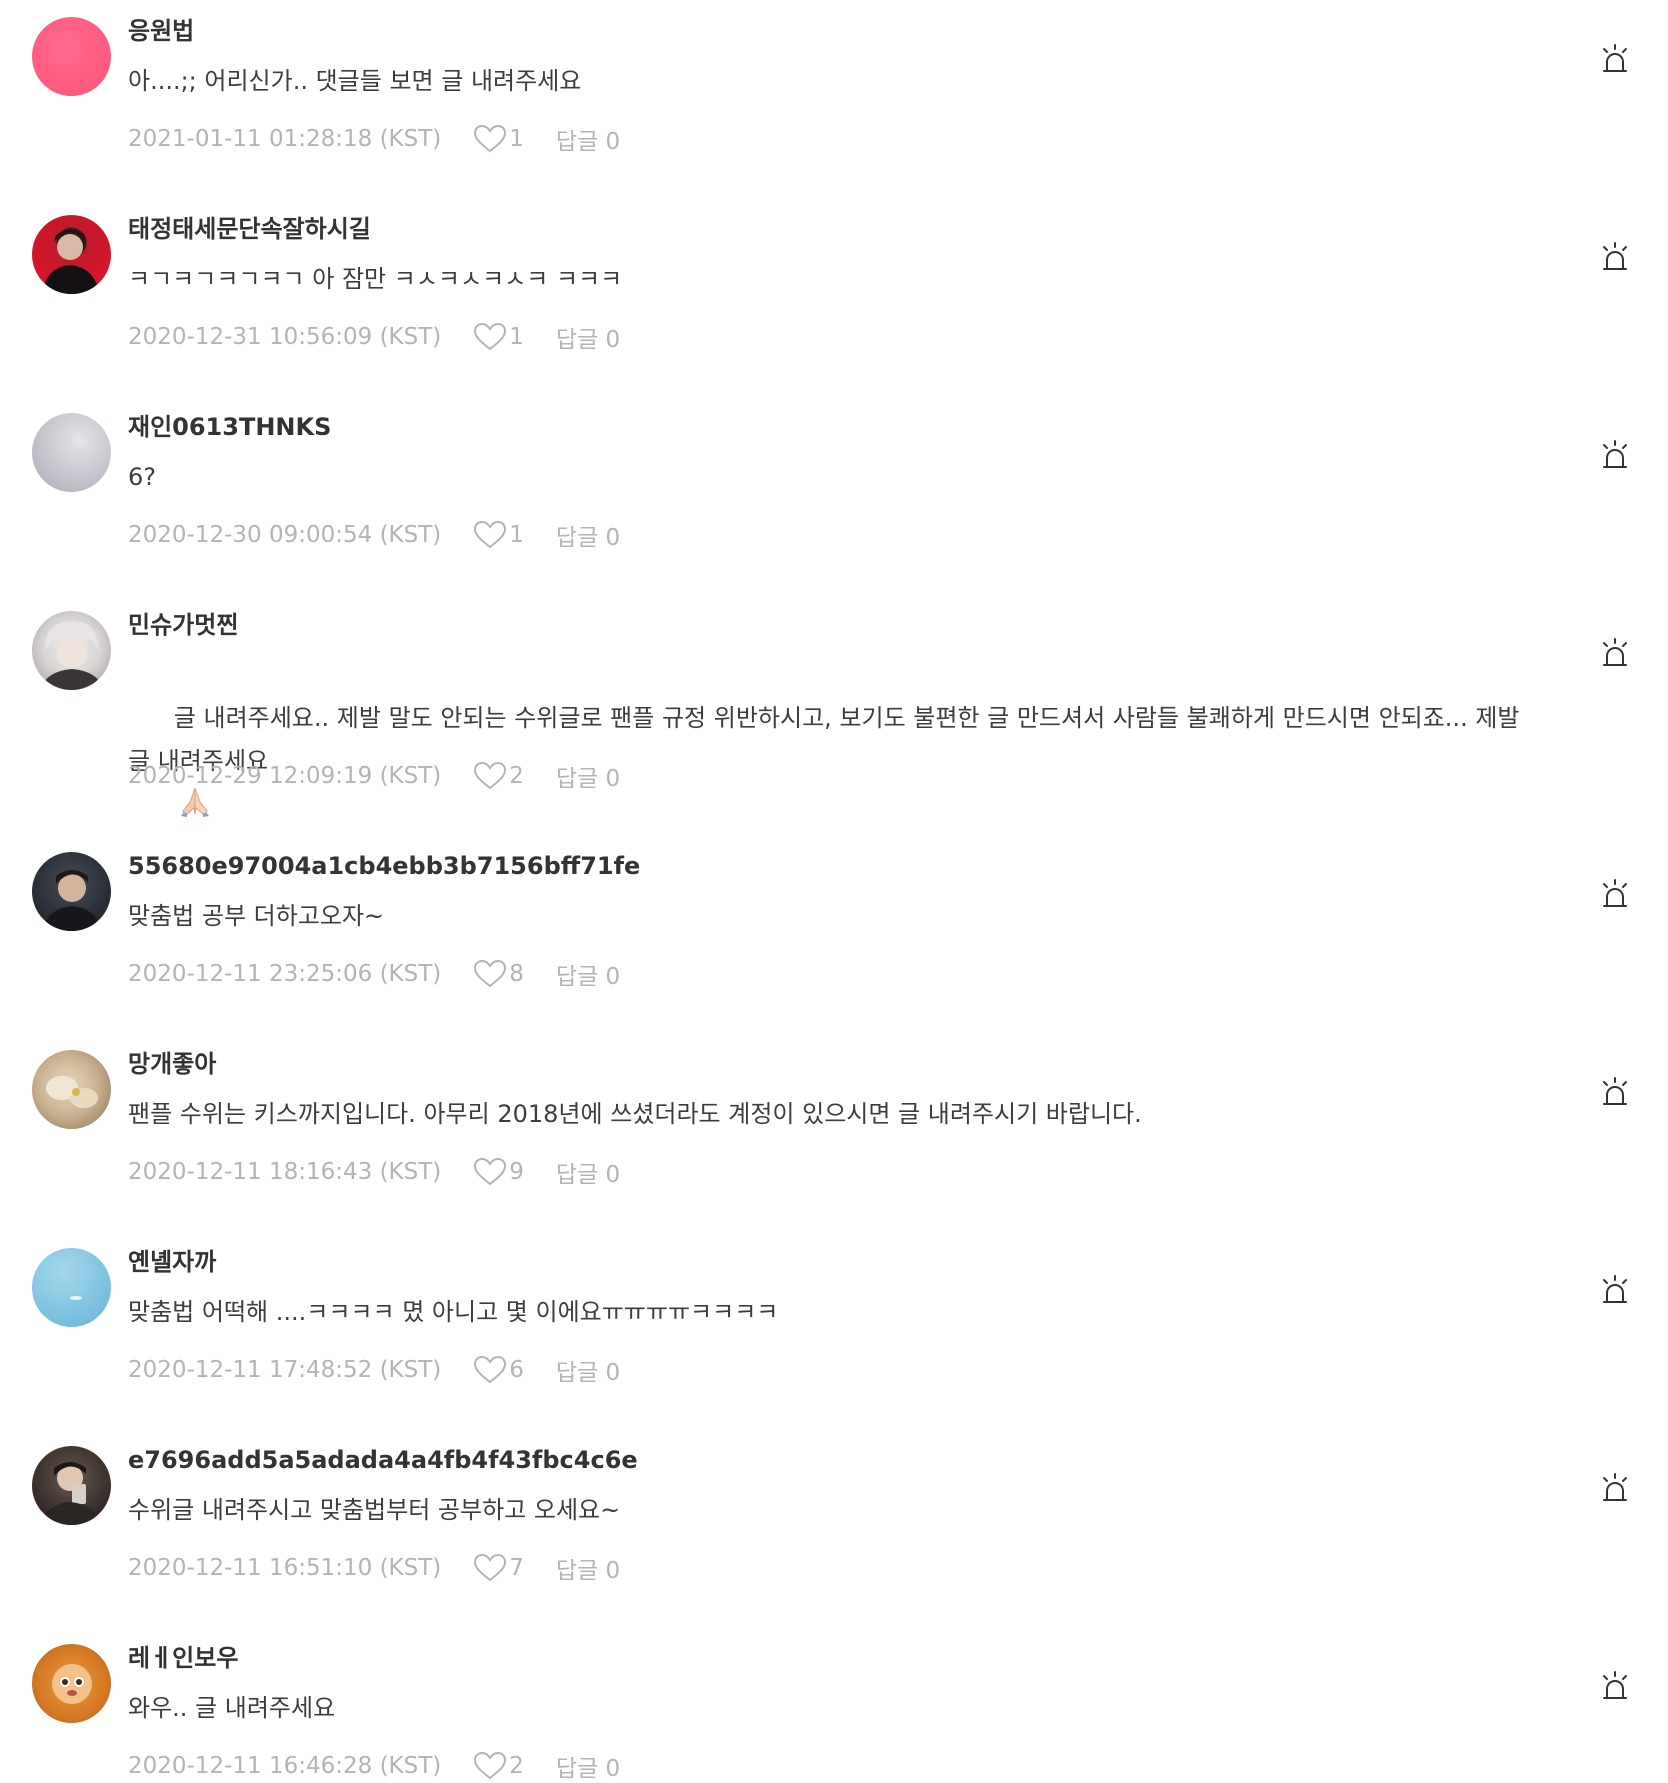 Image resolution: width=1668 pixels, height=1783 pixels. Describe the element at coordinates (383, 1460) in the screenshot. I see `comment-username: e7696add5a5adada4a4fb4f43fbc4c6e` at that location.